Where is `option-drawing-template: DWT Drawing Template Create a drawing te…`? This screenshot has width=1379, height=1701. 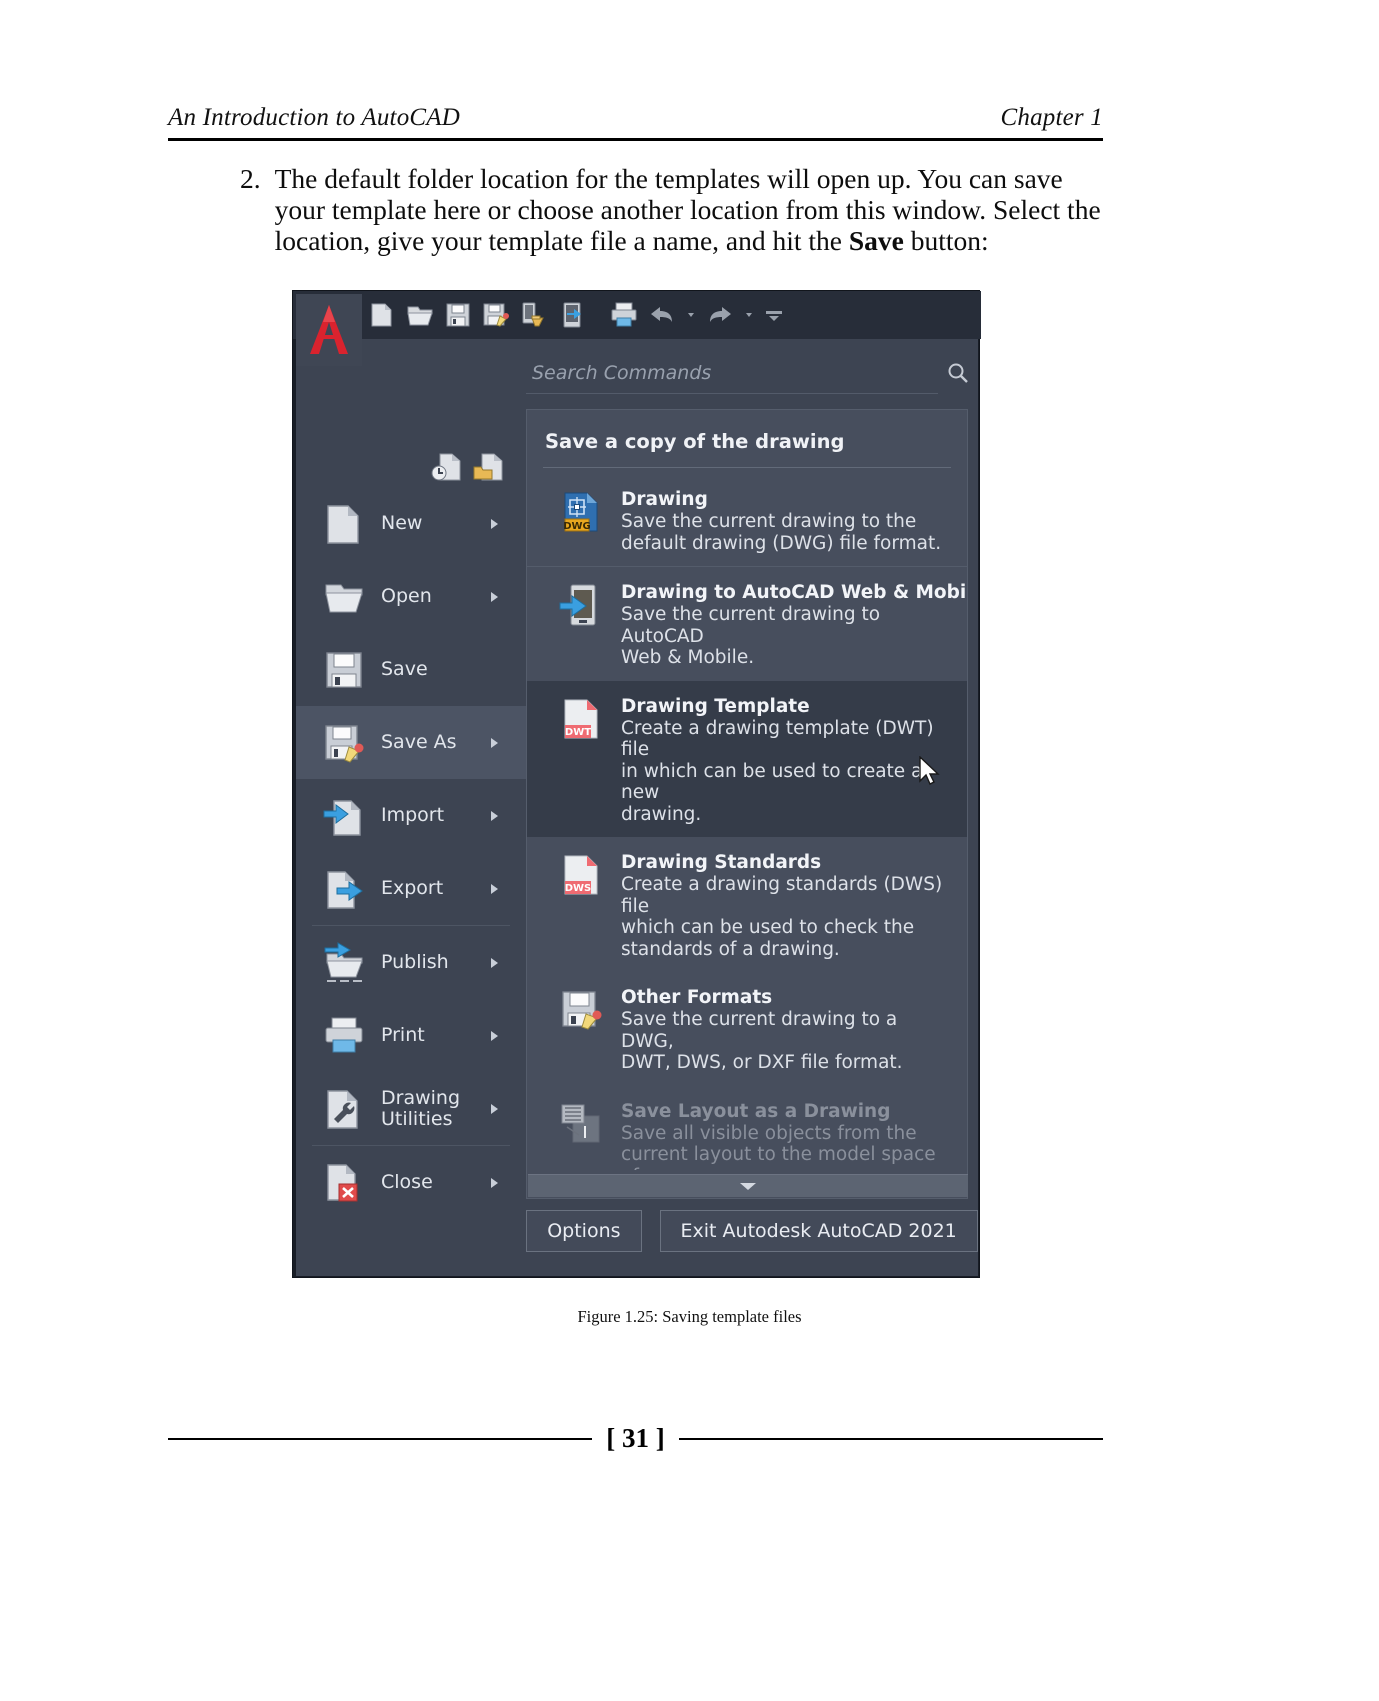 option-drawing-template: DWT Drawing Template Create a drawing te… is located at coordinates (747, 758).